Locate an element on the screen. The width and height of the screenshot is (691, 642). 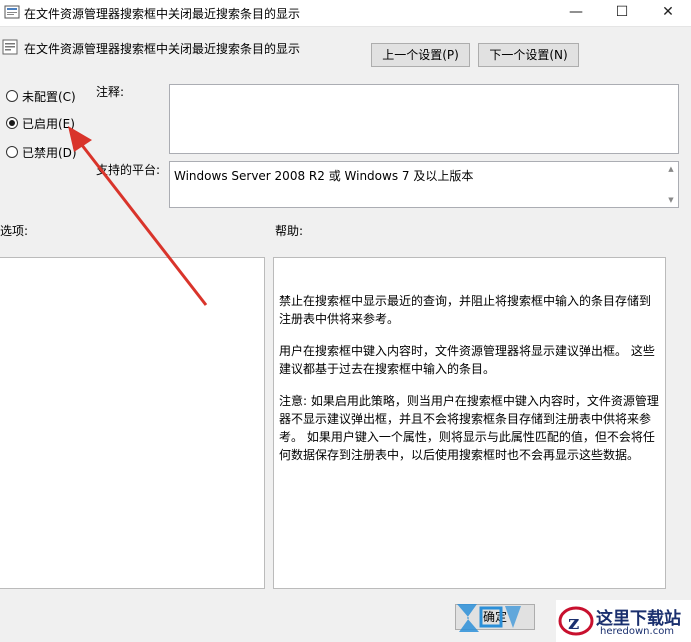
supported-platform-value: Windows Server 2008 R2 或 Windows 7 及以上版本 is located at coordinates (324, 176).